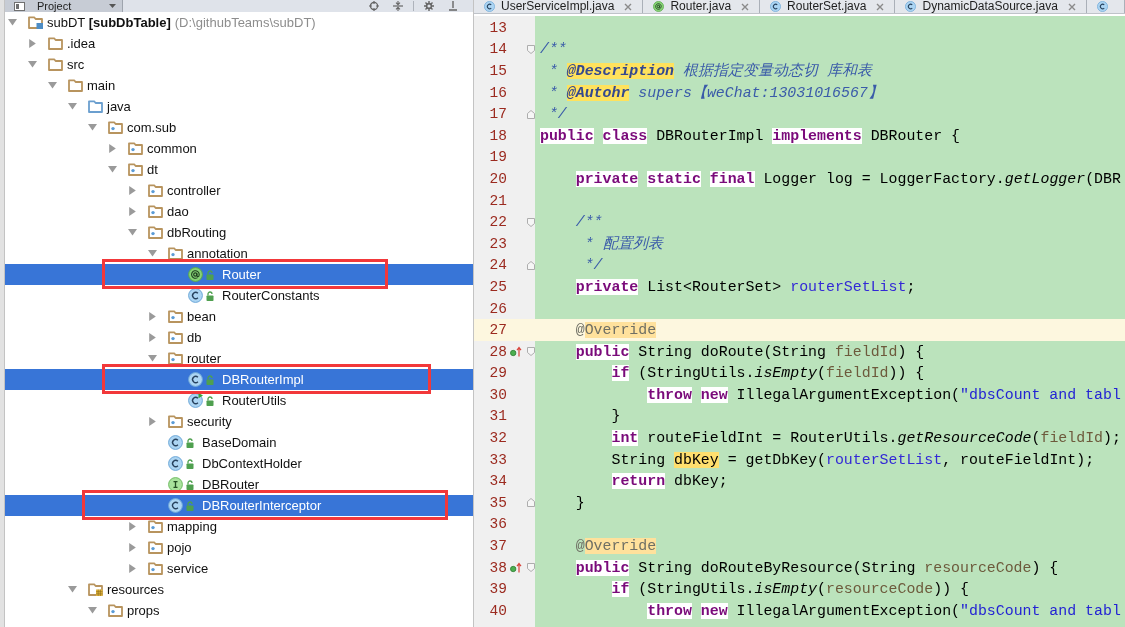 This screenshot has height=627, width=1125. Describe the element at coordinates (64, 6) in the screenshot. I see `tool-window-tab: Project` at that location.